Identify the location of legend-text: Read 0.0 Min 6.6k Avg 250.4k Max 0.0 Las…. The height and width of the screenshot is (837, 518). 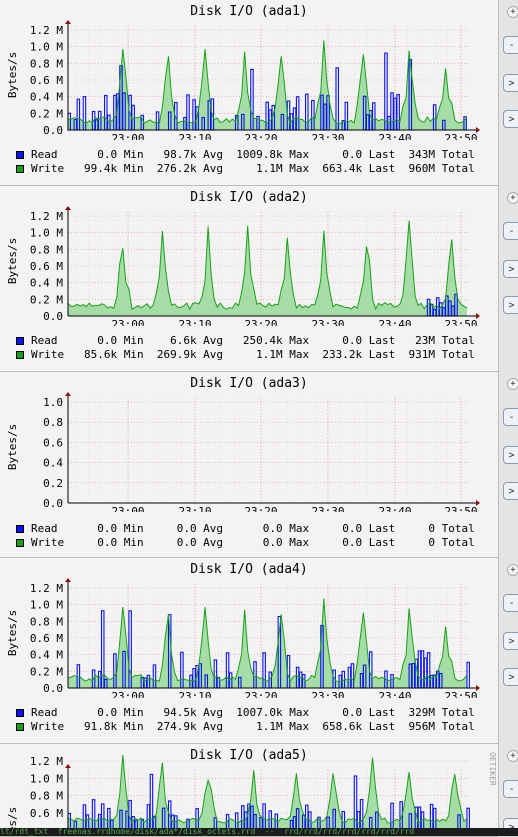
(253, 340).